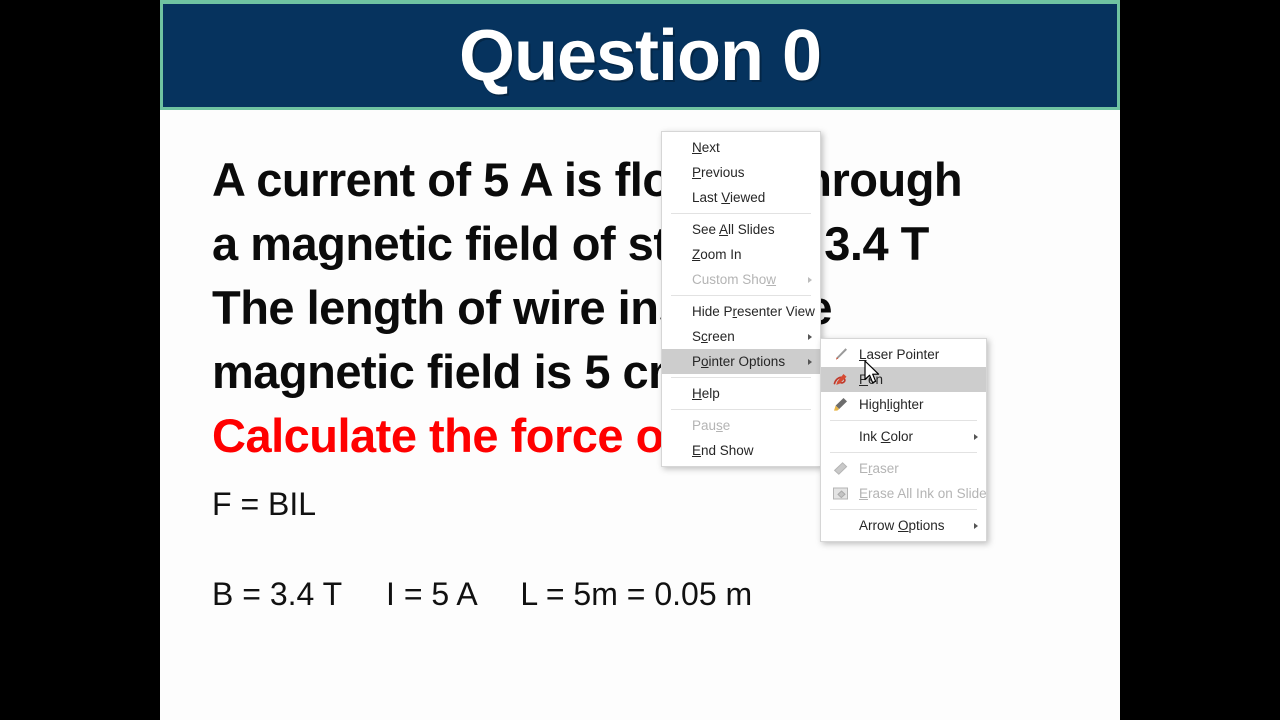 The image size is (1280, 720). What do you see at coordinates (903, 468) in the screenshot?
I see `menu-item-eraser: Eraser` at bounding box center [903, 468].